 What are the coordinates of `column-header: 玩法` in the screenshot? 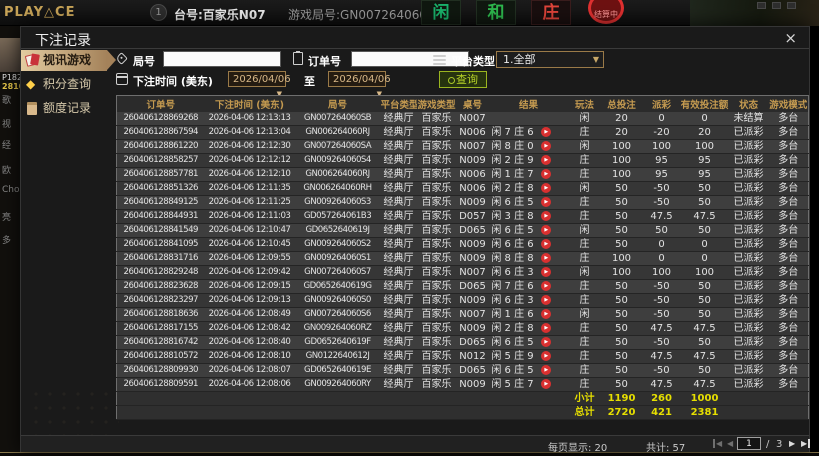 It's located at (584, 103).